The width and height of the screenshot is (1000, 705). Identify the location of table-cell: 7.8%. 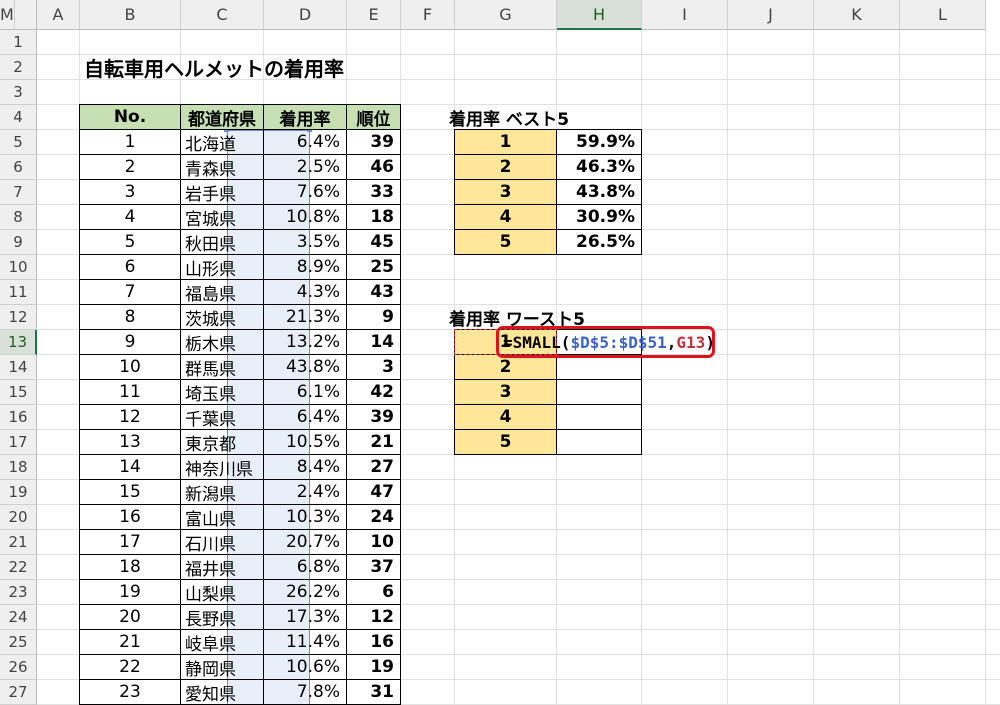
(305, 692).